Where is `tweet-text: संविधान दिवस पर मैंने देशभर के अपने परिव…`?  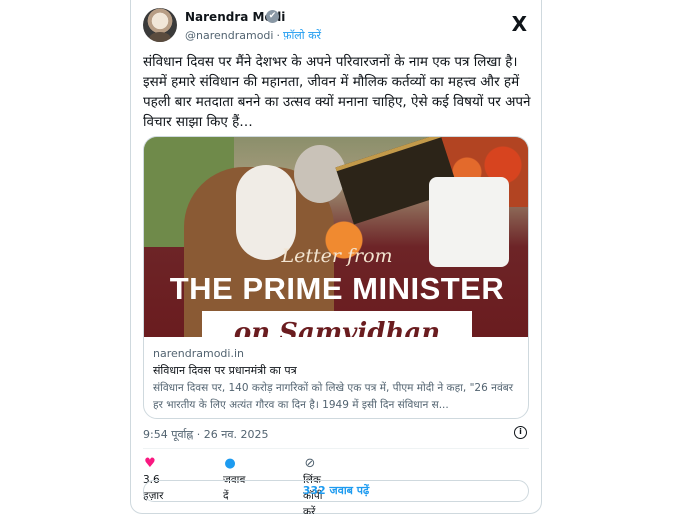 tweet-text: संविधान दिवस पर मैंने देशभर के अपने परिव… is located at coordinates (337, 92).